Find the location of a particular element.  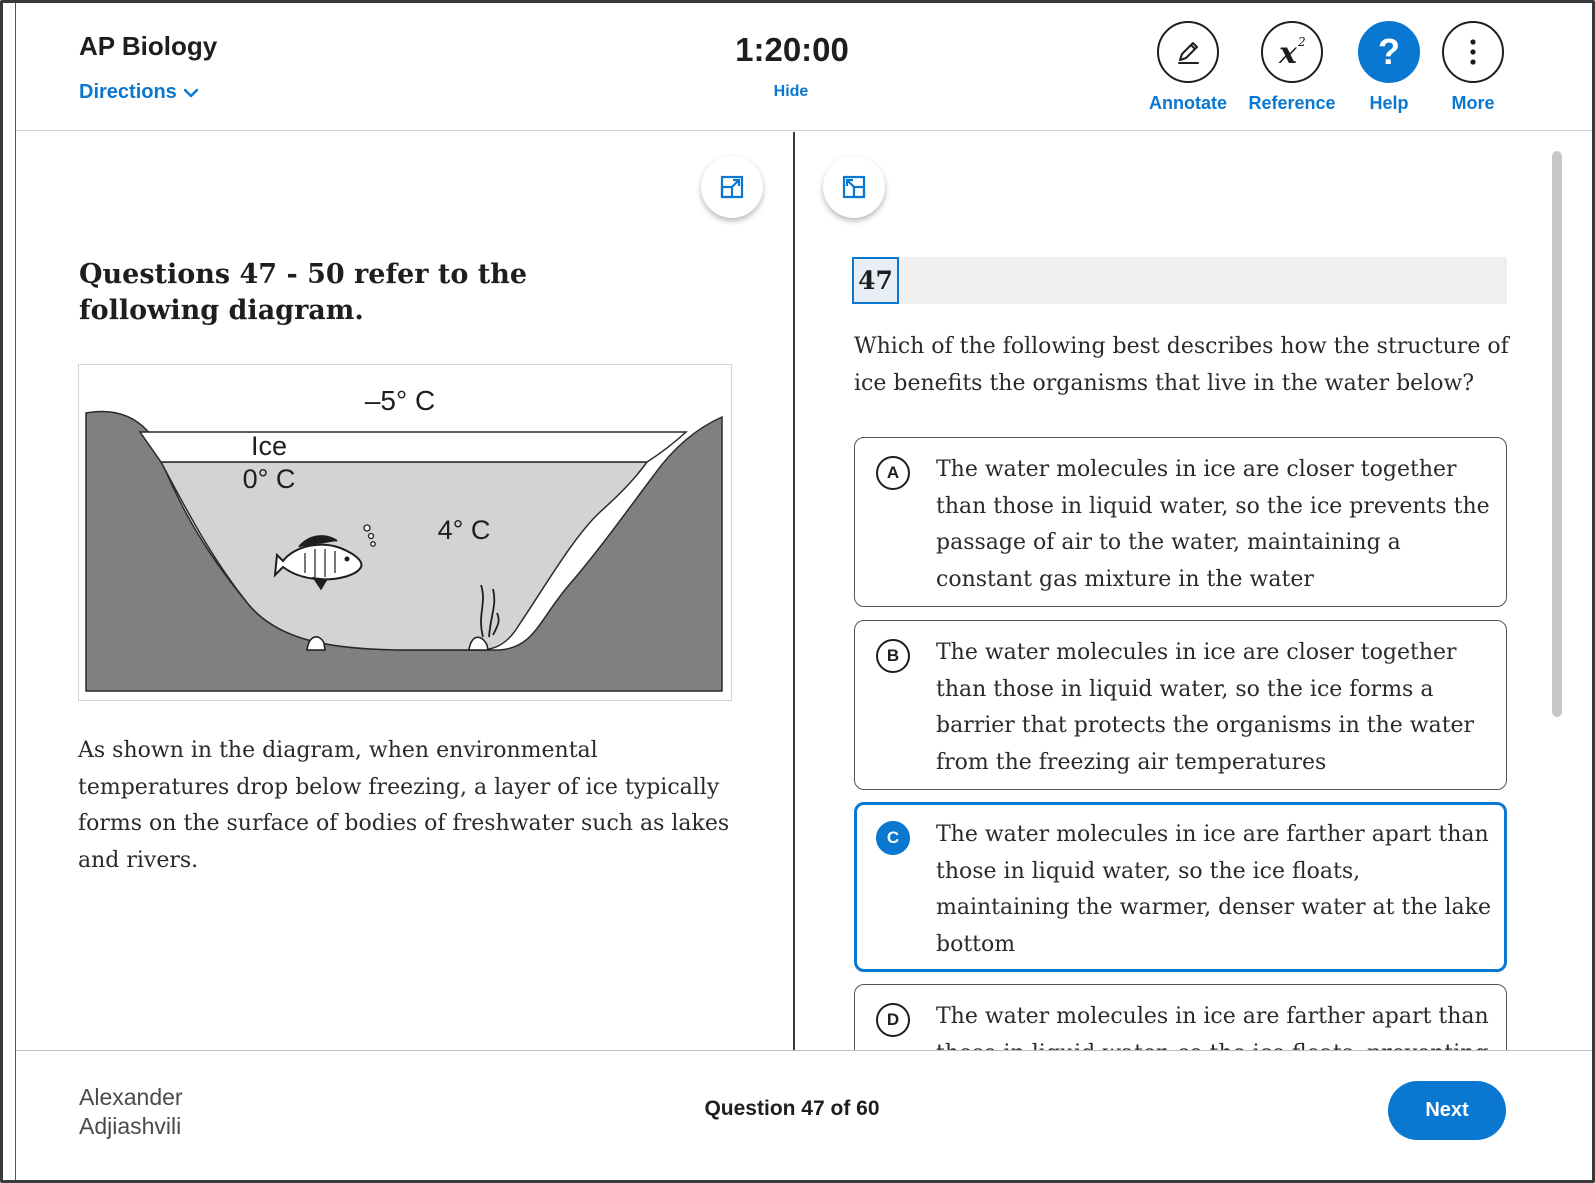

annotate-button: Annotate is located at coordinates (1188, 67).